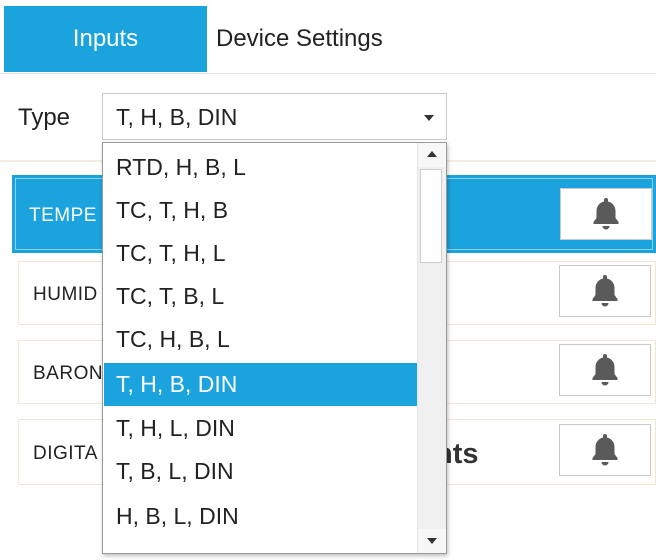 This screenshot has height=560, width=656. I want to click on scroll-down-button, so click(432, 541).